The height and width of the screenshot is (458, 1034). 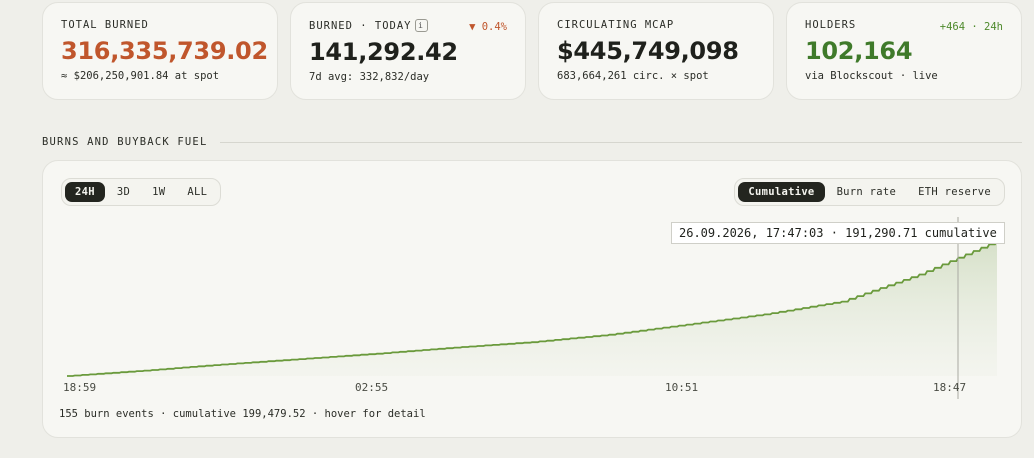 I want to click on stat-label-text: HOLDERS, so click(x=831, y=25).